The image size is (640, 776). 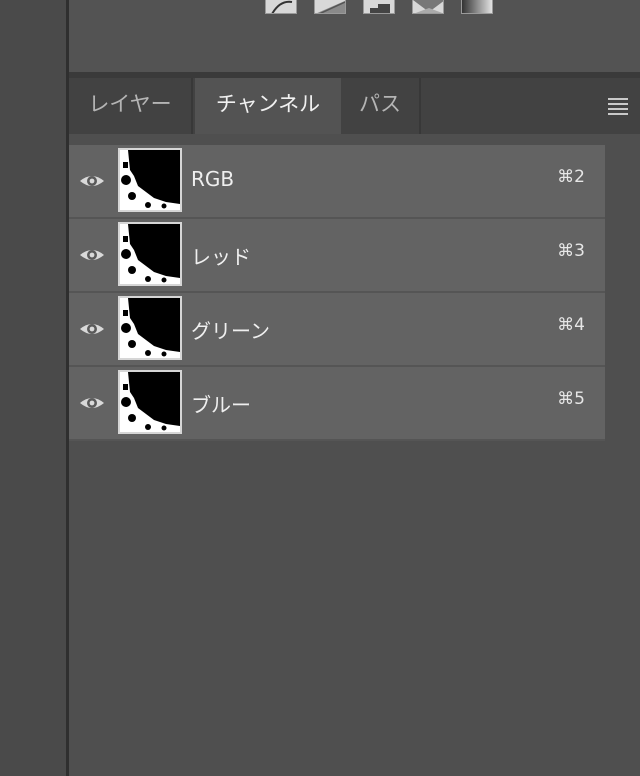 What do you see at coordinates (571, 177) in the screenshot?
I see `channel-shortcut: ⌘2` at bounding box center [571, 177].